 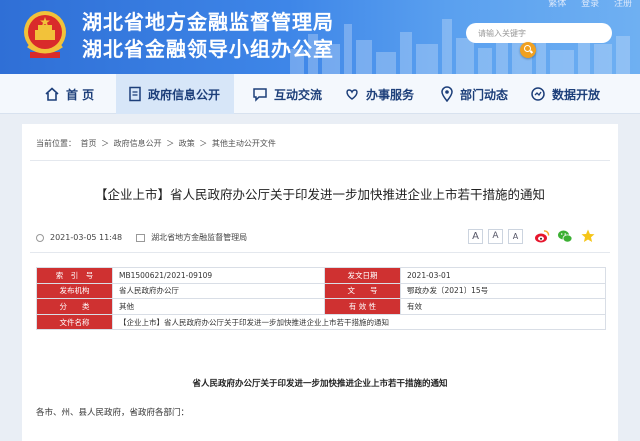 What do you see at coordinates (623, 4) in the screenshot?
I see `top-link-register: 注册` at bounding box center [623, 4].